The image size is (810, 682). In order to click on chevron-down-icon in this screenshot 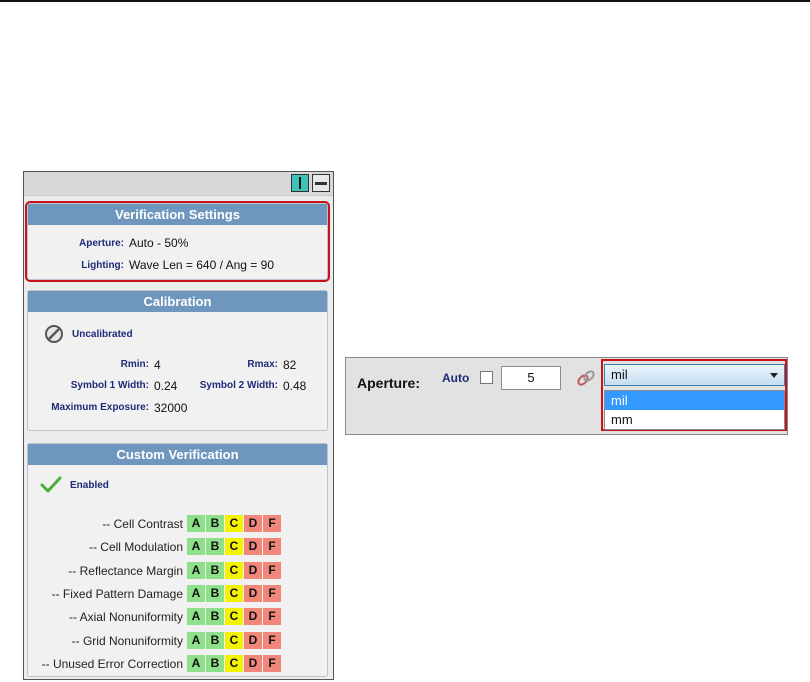, I will do `click(774, 375)`.